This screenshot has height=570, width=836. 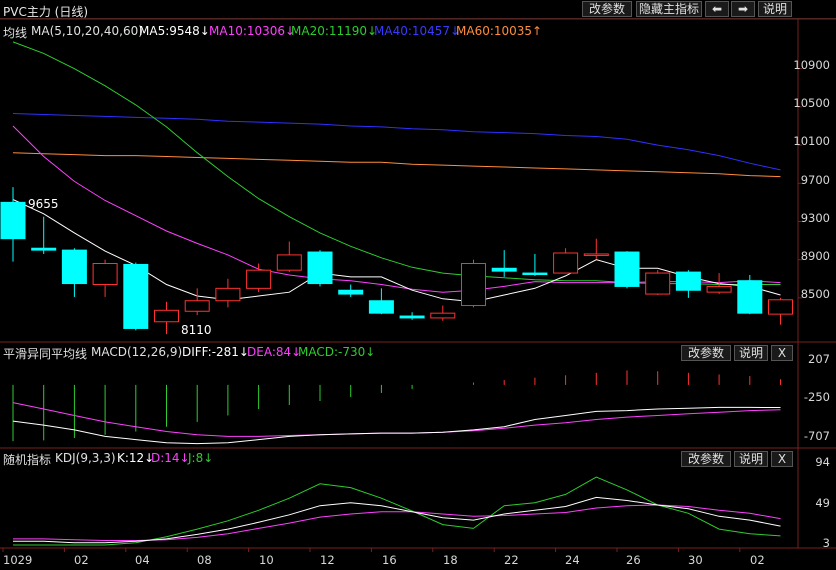 What do you see at coordinates (816, 397) in the screenshot?
I see `macd-axis-tick: -250` at bounding box center [816, 397].